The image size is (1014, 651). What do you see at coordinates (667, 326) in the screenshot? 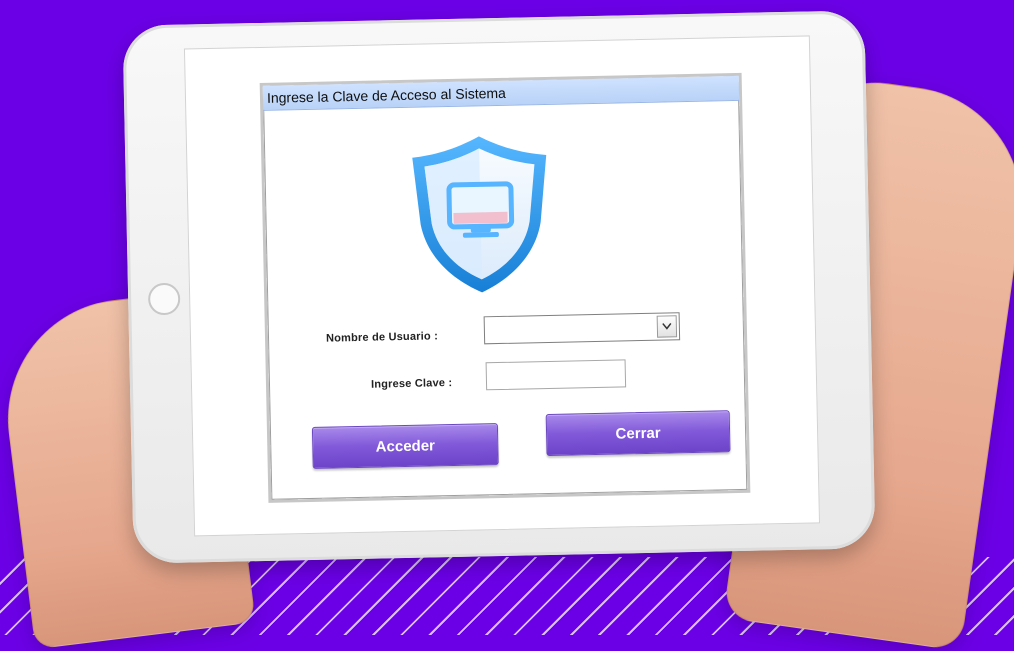
I see `chevron-down-icon` at bounding box center [667, 326].